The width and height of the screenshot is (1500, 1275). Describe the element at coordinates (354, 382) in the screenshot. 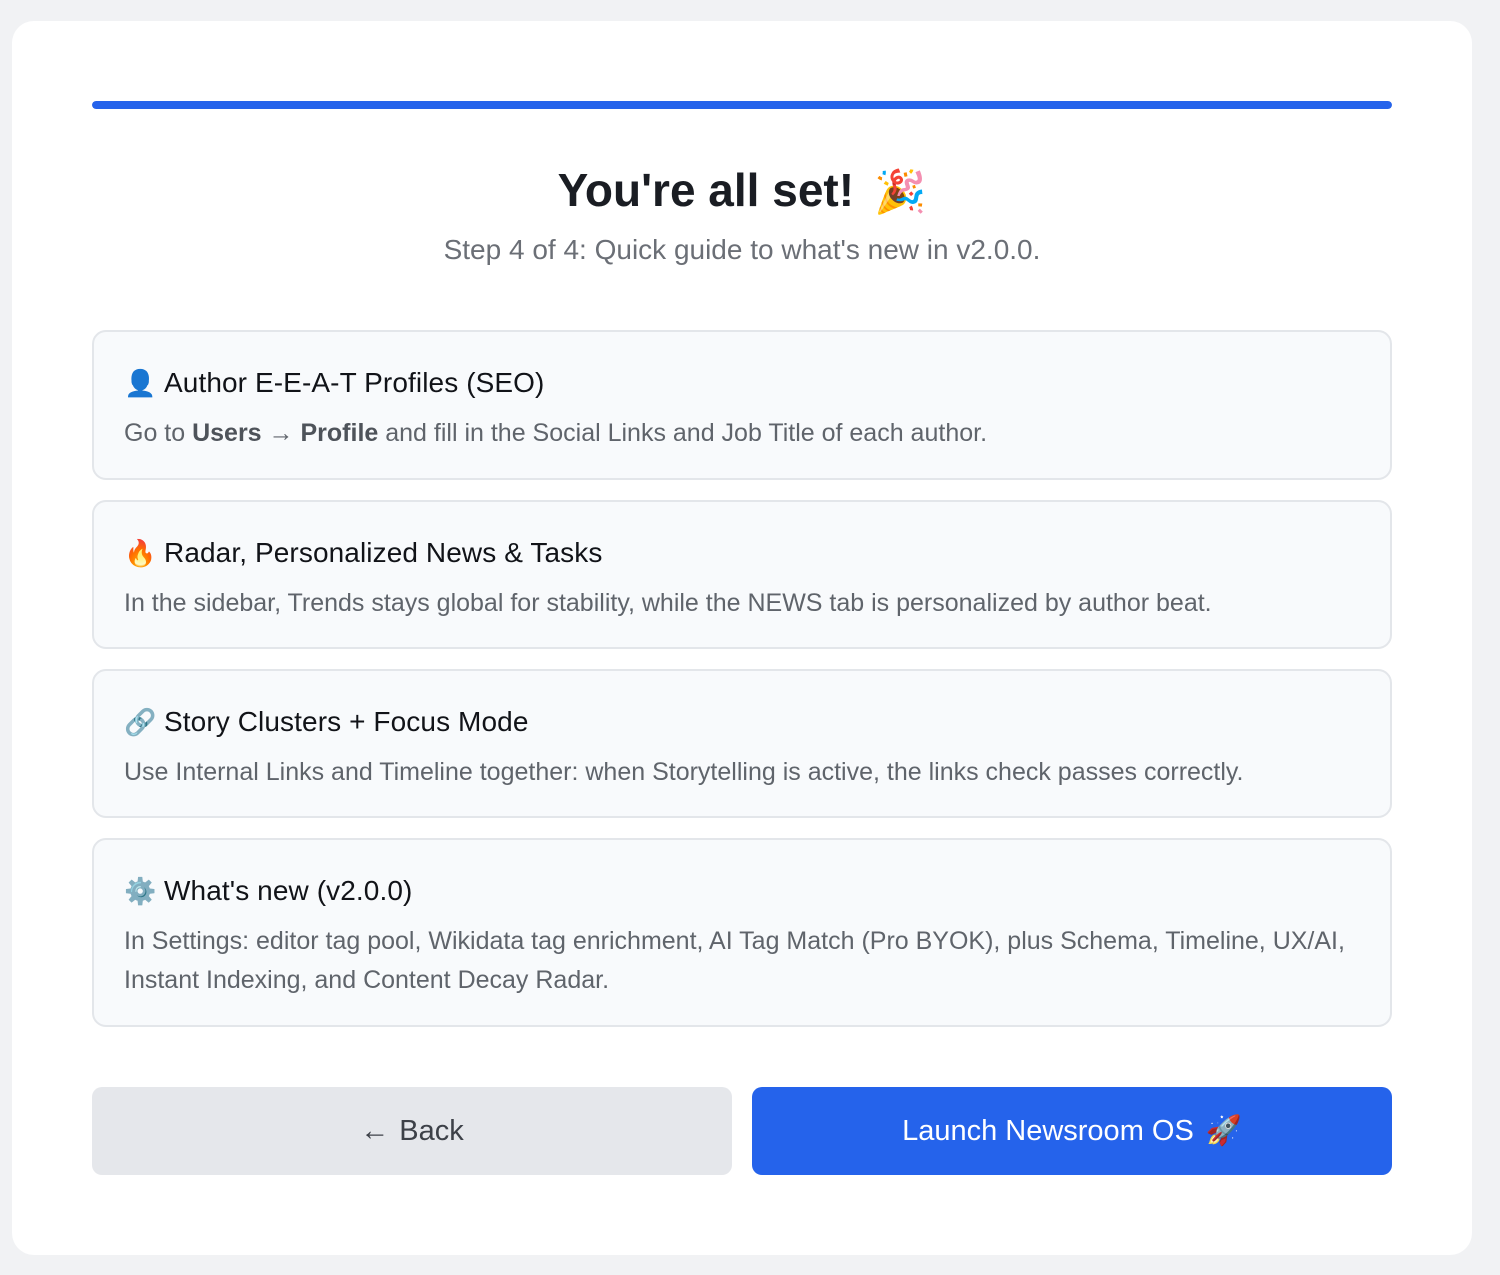

I see `feature-card-title: Author E-E-A-T Profiles (SEO)` at that location.